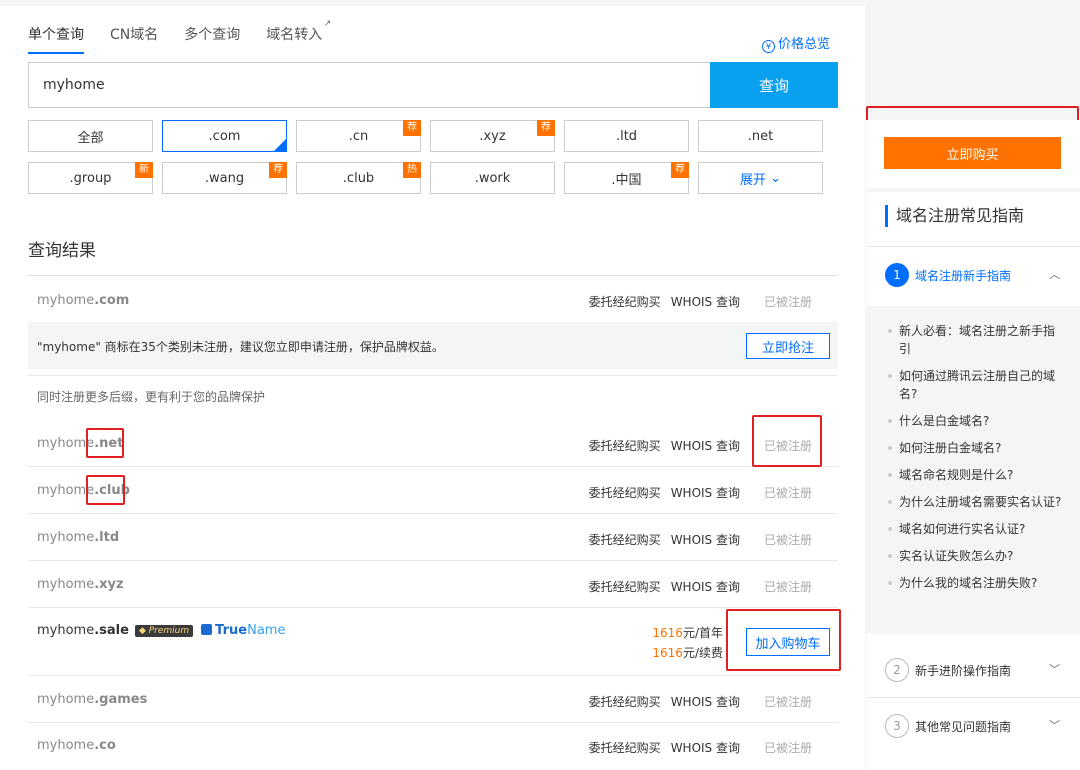  I want to click on domain-name: myhome.com, so click(83, 300).